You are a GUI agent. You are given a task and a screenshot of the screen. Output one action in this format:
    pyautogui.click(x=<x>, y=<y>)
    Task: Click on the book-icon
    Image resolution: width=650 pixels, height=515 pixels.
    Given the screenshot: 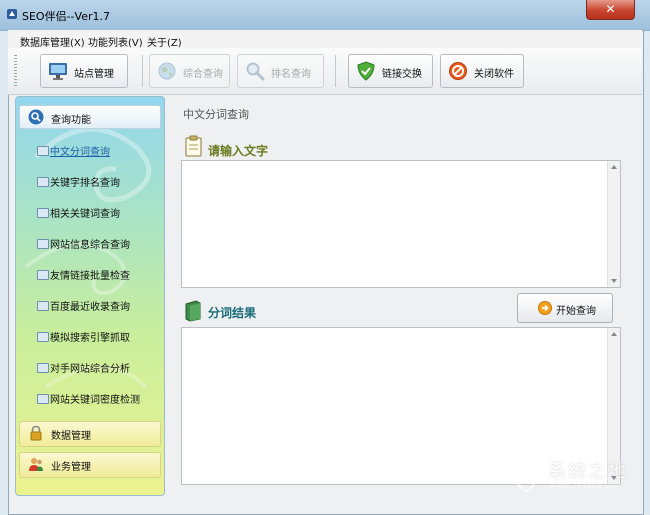 What is the action you would take?
    pyautogui.click(x=193, y=311)
    